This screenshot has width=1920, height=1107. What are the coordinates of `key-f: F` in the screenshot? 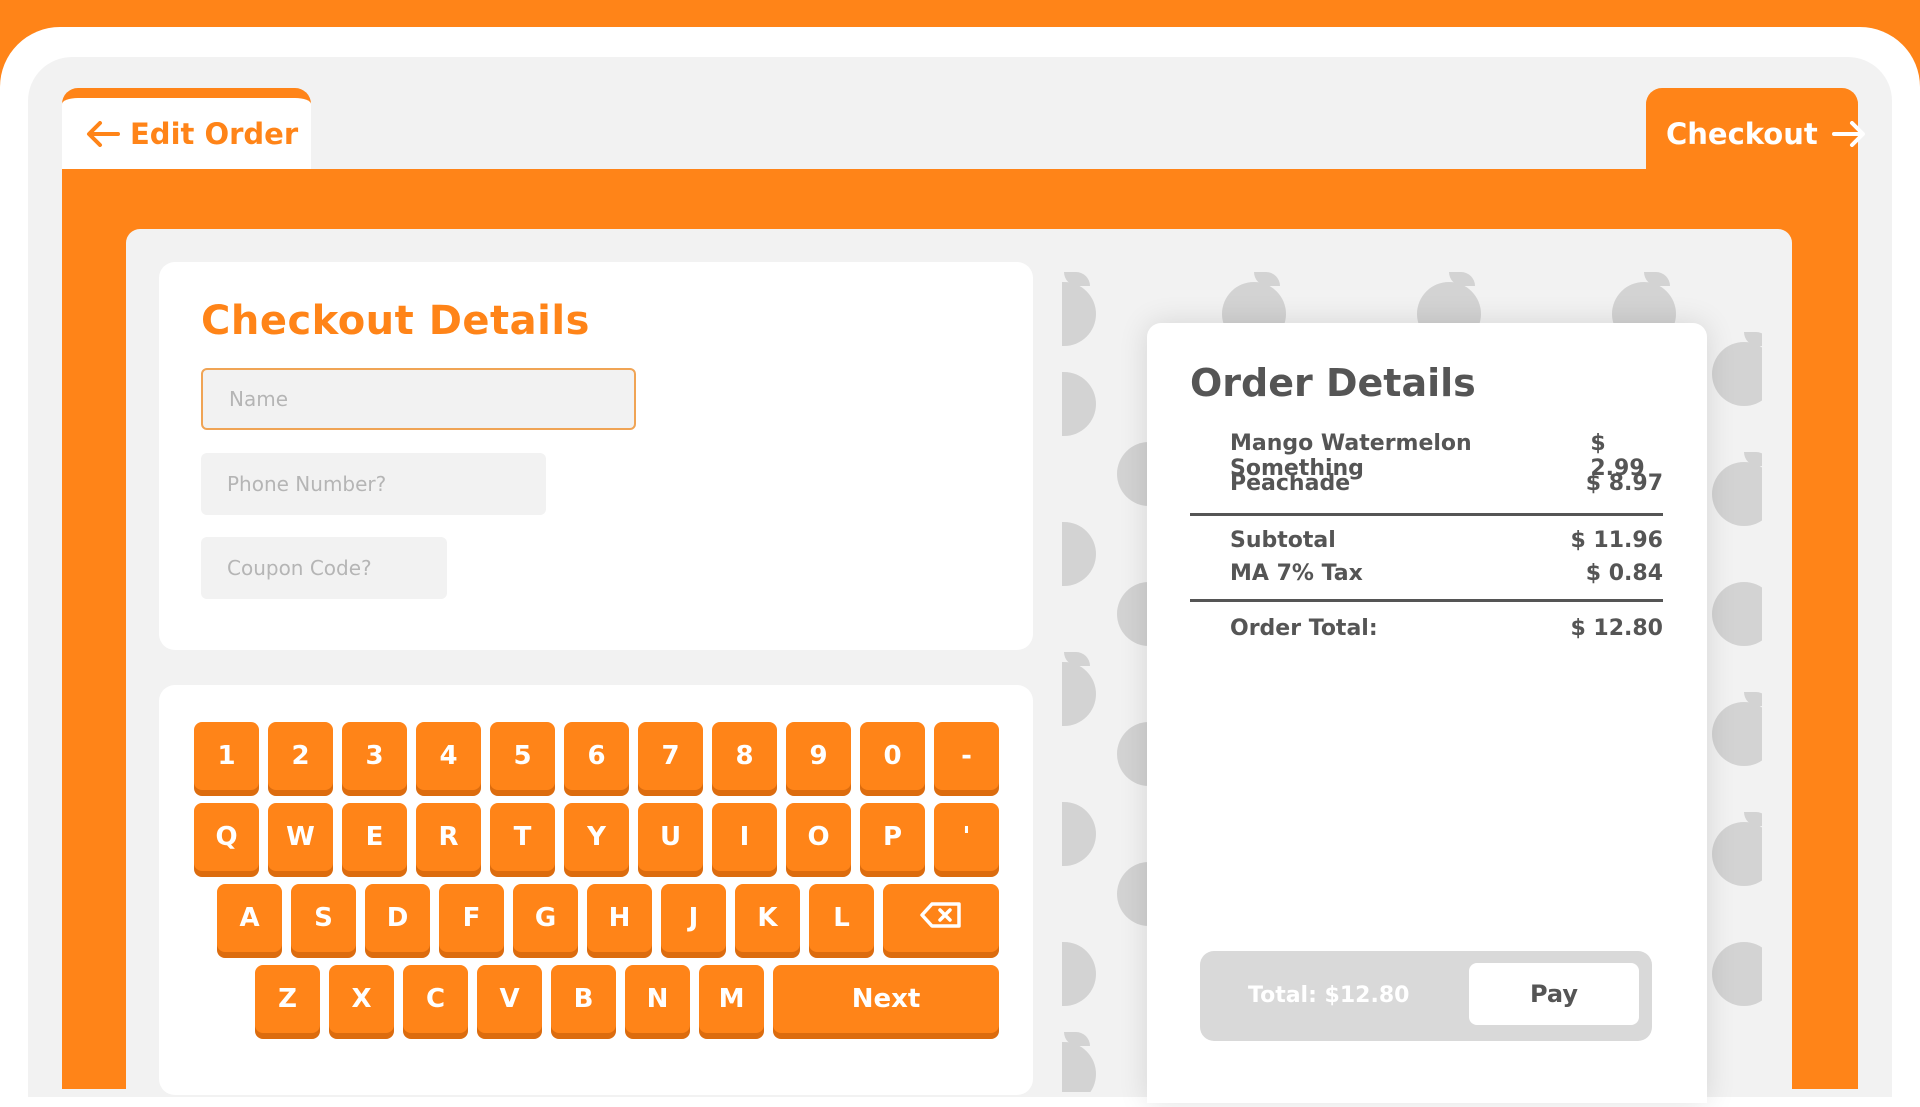 It's located at (471, 918).